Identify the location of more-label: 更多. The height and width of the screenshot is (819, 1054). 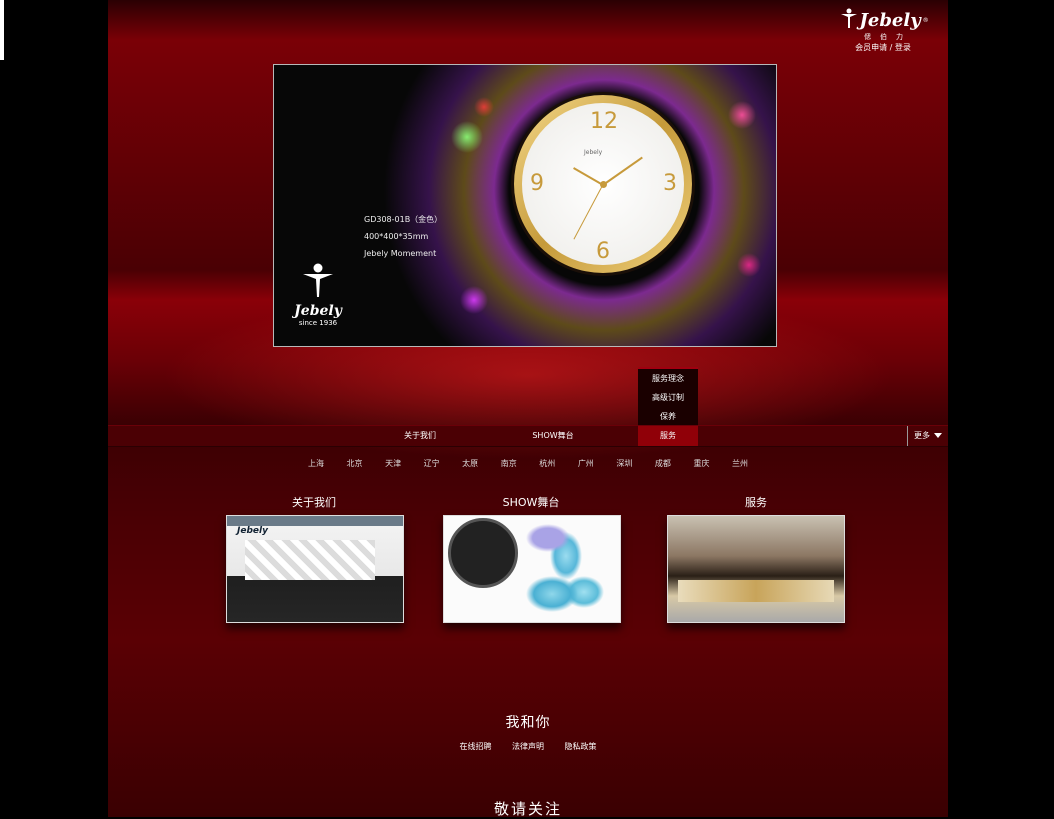
(922, 435).